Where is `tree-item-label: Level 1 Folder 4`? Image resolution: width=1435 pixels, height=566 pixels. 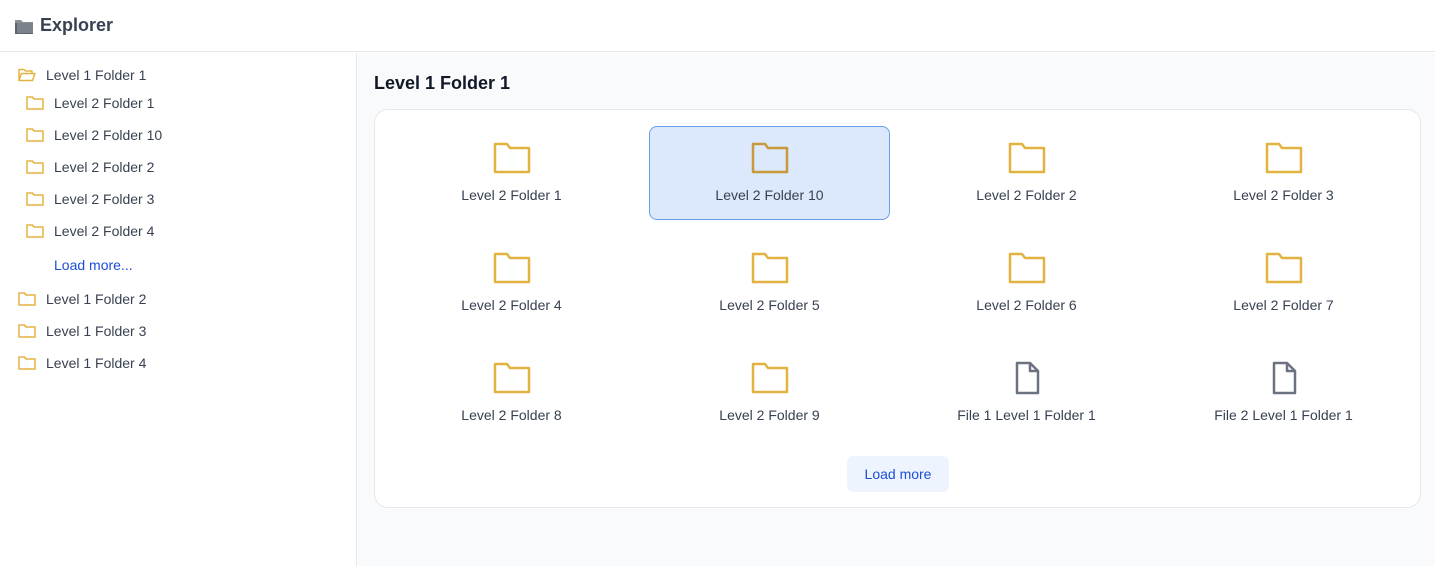
tree-item-label: Level 1 Folder 4 is located at coordinates (96, 363).